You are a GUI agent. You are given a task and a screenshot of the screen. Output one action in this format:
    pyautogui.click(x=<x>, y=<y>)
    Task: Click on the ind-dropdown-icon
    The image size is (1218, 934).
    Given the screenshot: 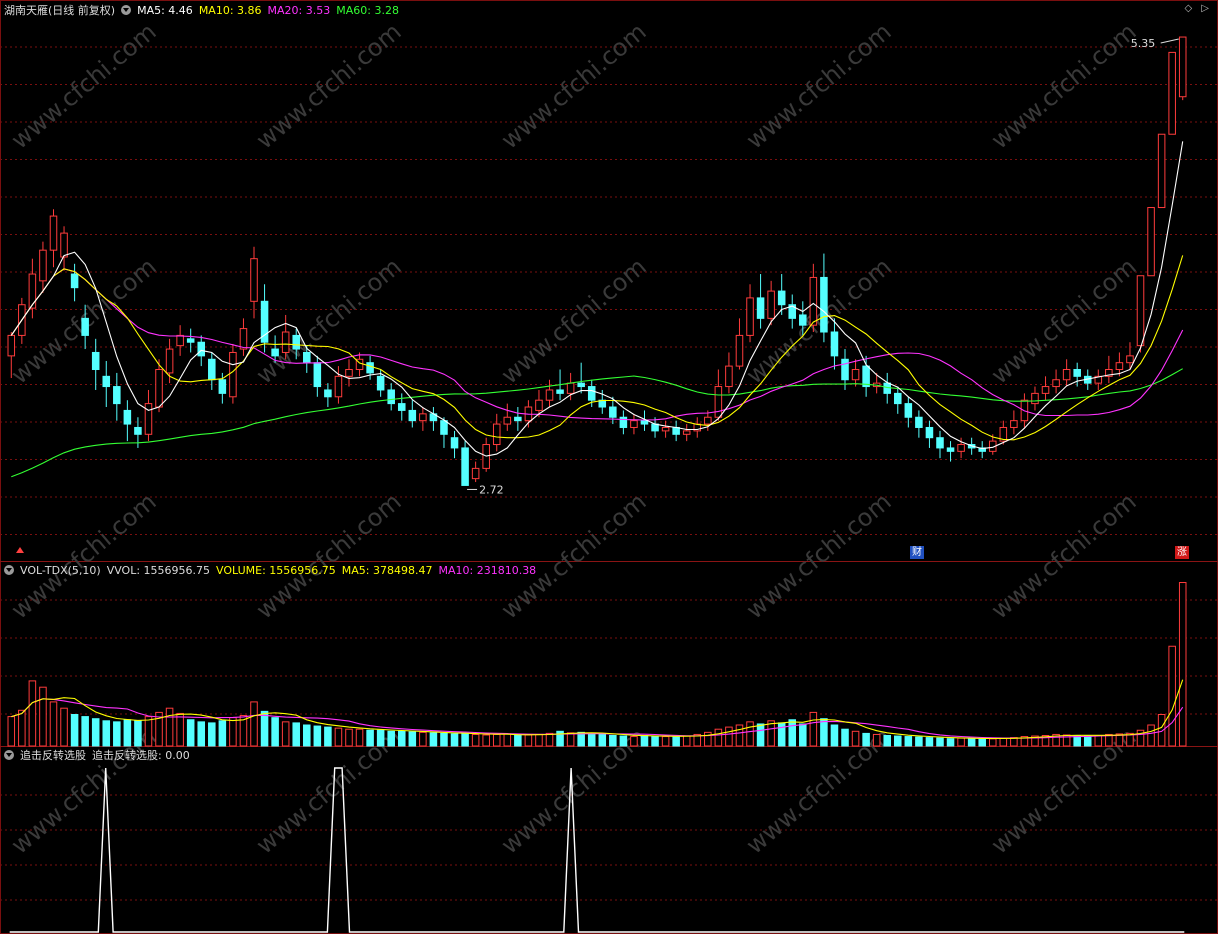 What is the action you would take?
    pyautogui.click(x=9, y=755)
    